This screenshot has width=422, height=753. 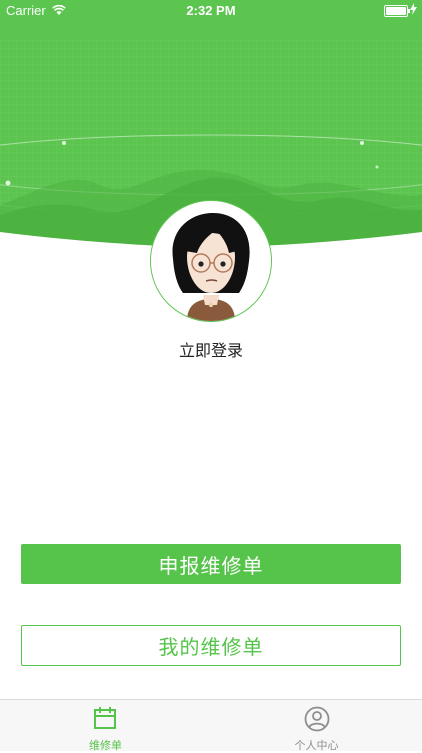 What do you see at coordinates (211, 645) in the screenshot?
I see `my-repair-orders-button: 我的维修单` at bounding box center [211, 645].